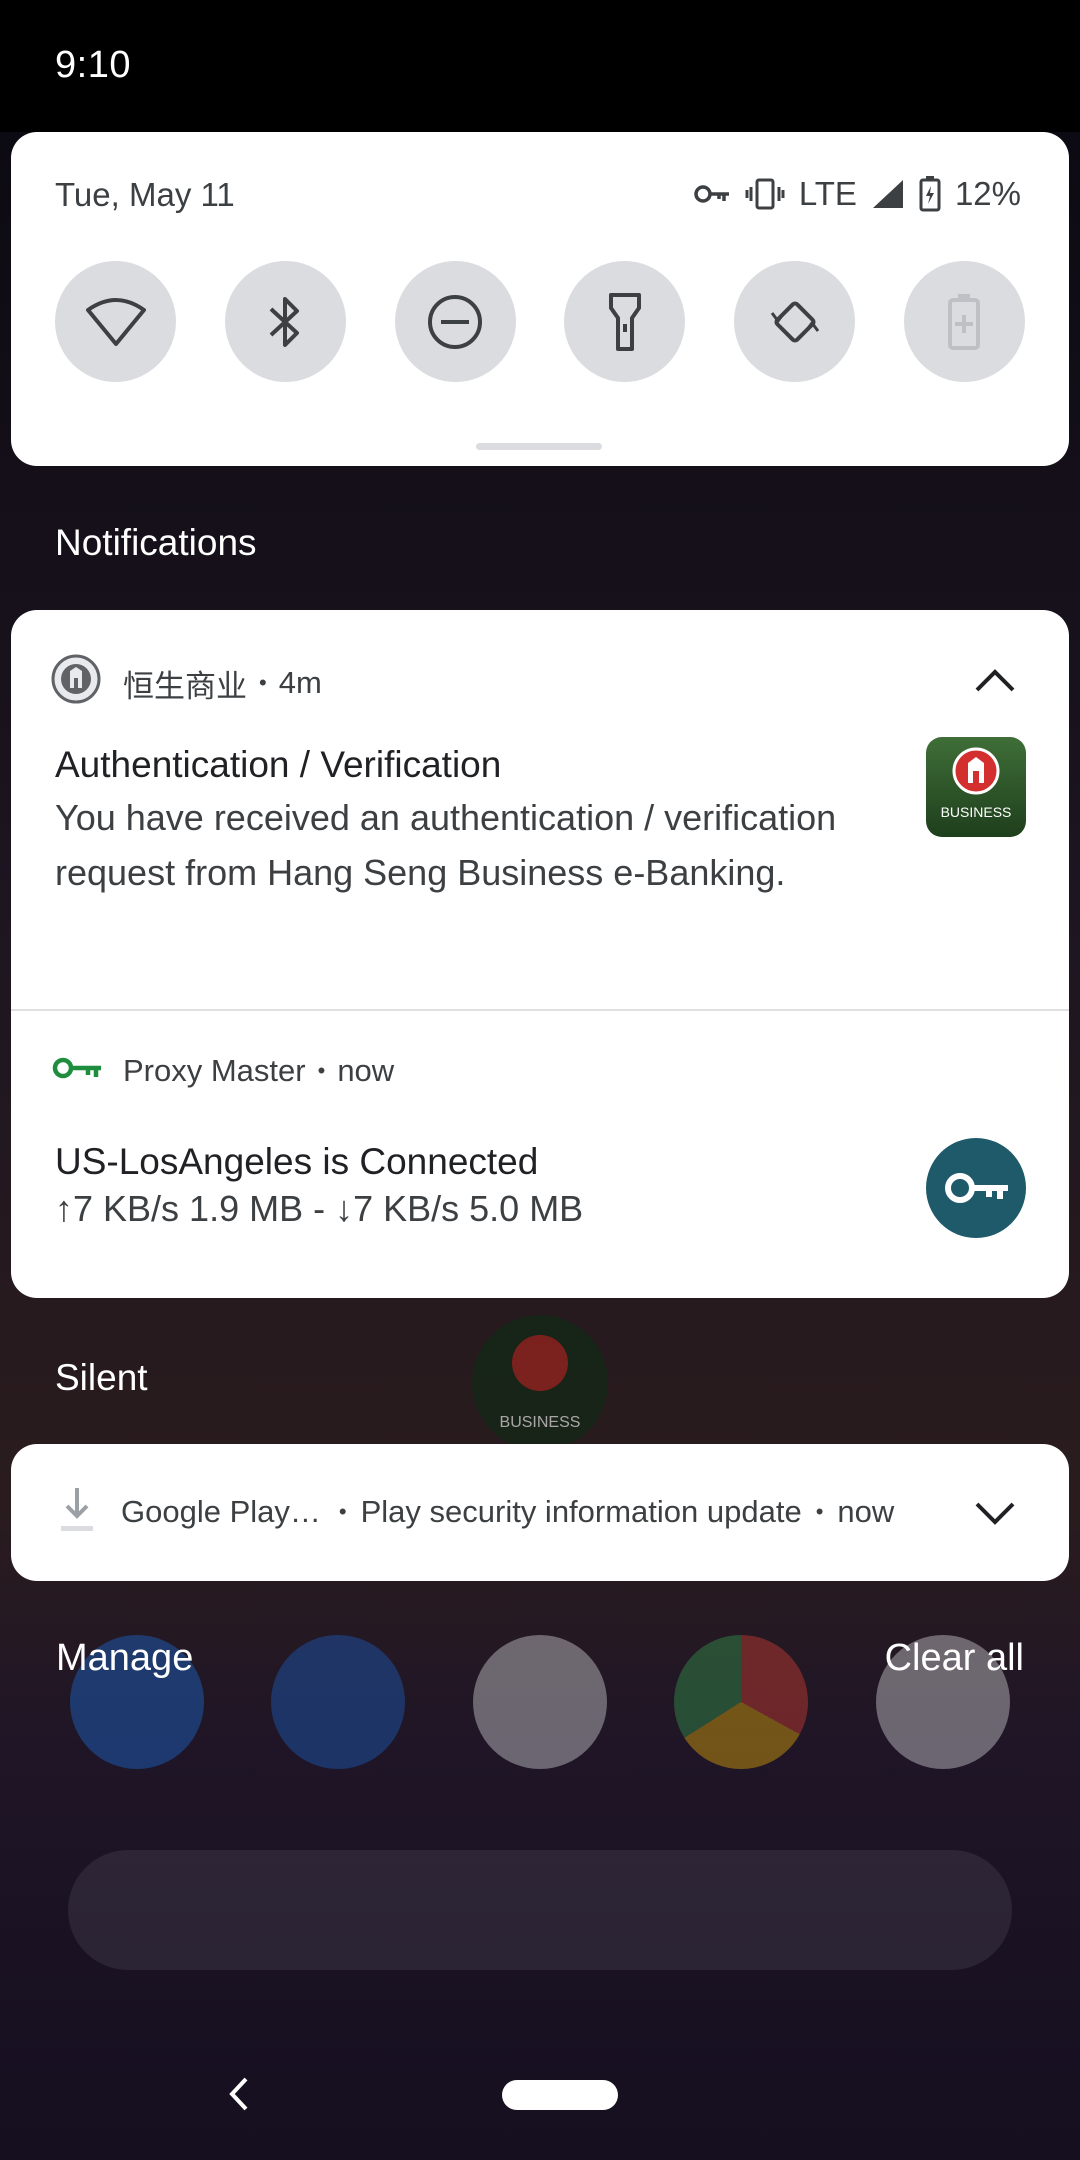 Image resolution: width=1080 pixels, height=2160 pixels. What do you see at coordinates (93, 65) in the screenshot?
I see `clock: 9:10` at bounding box center [93, 65].